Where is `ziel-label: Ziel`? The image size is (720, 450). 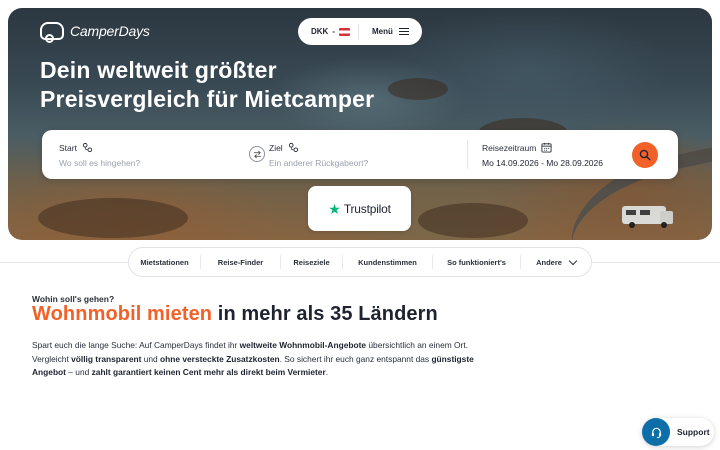
ziel-label: Ziel is located at coordinates (276, 147).